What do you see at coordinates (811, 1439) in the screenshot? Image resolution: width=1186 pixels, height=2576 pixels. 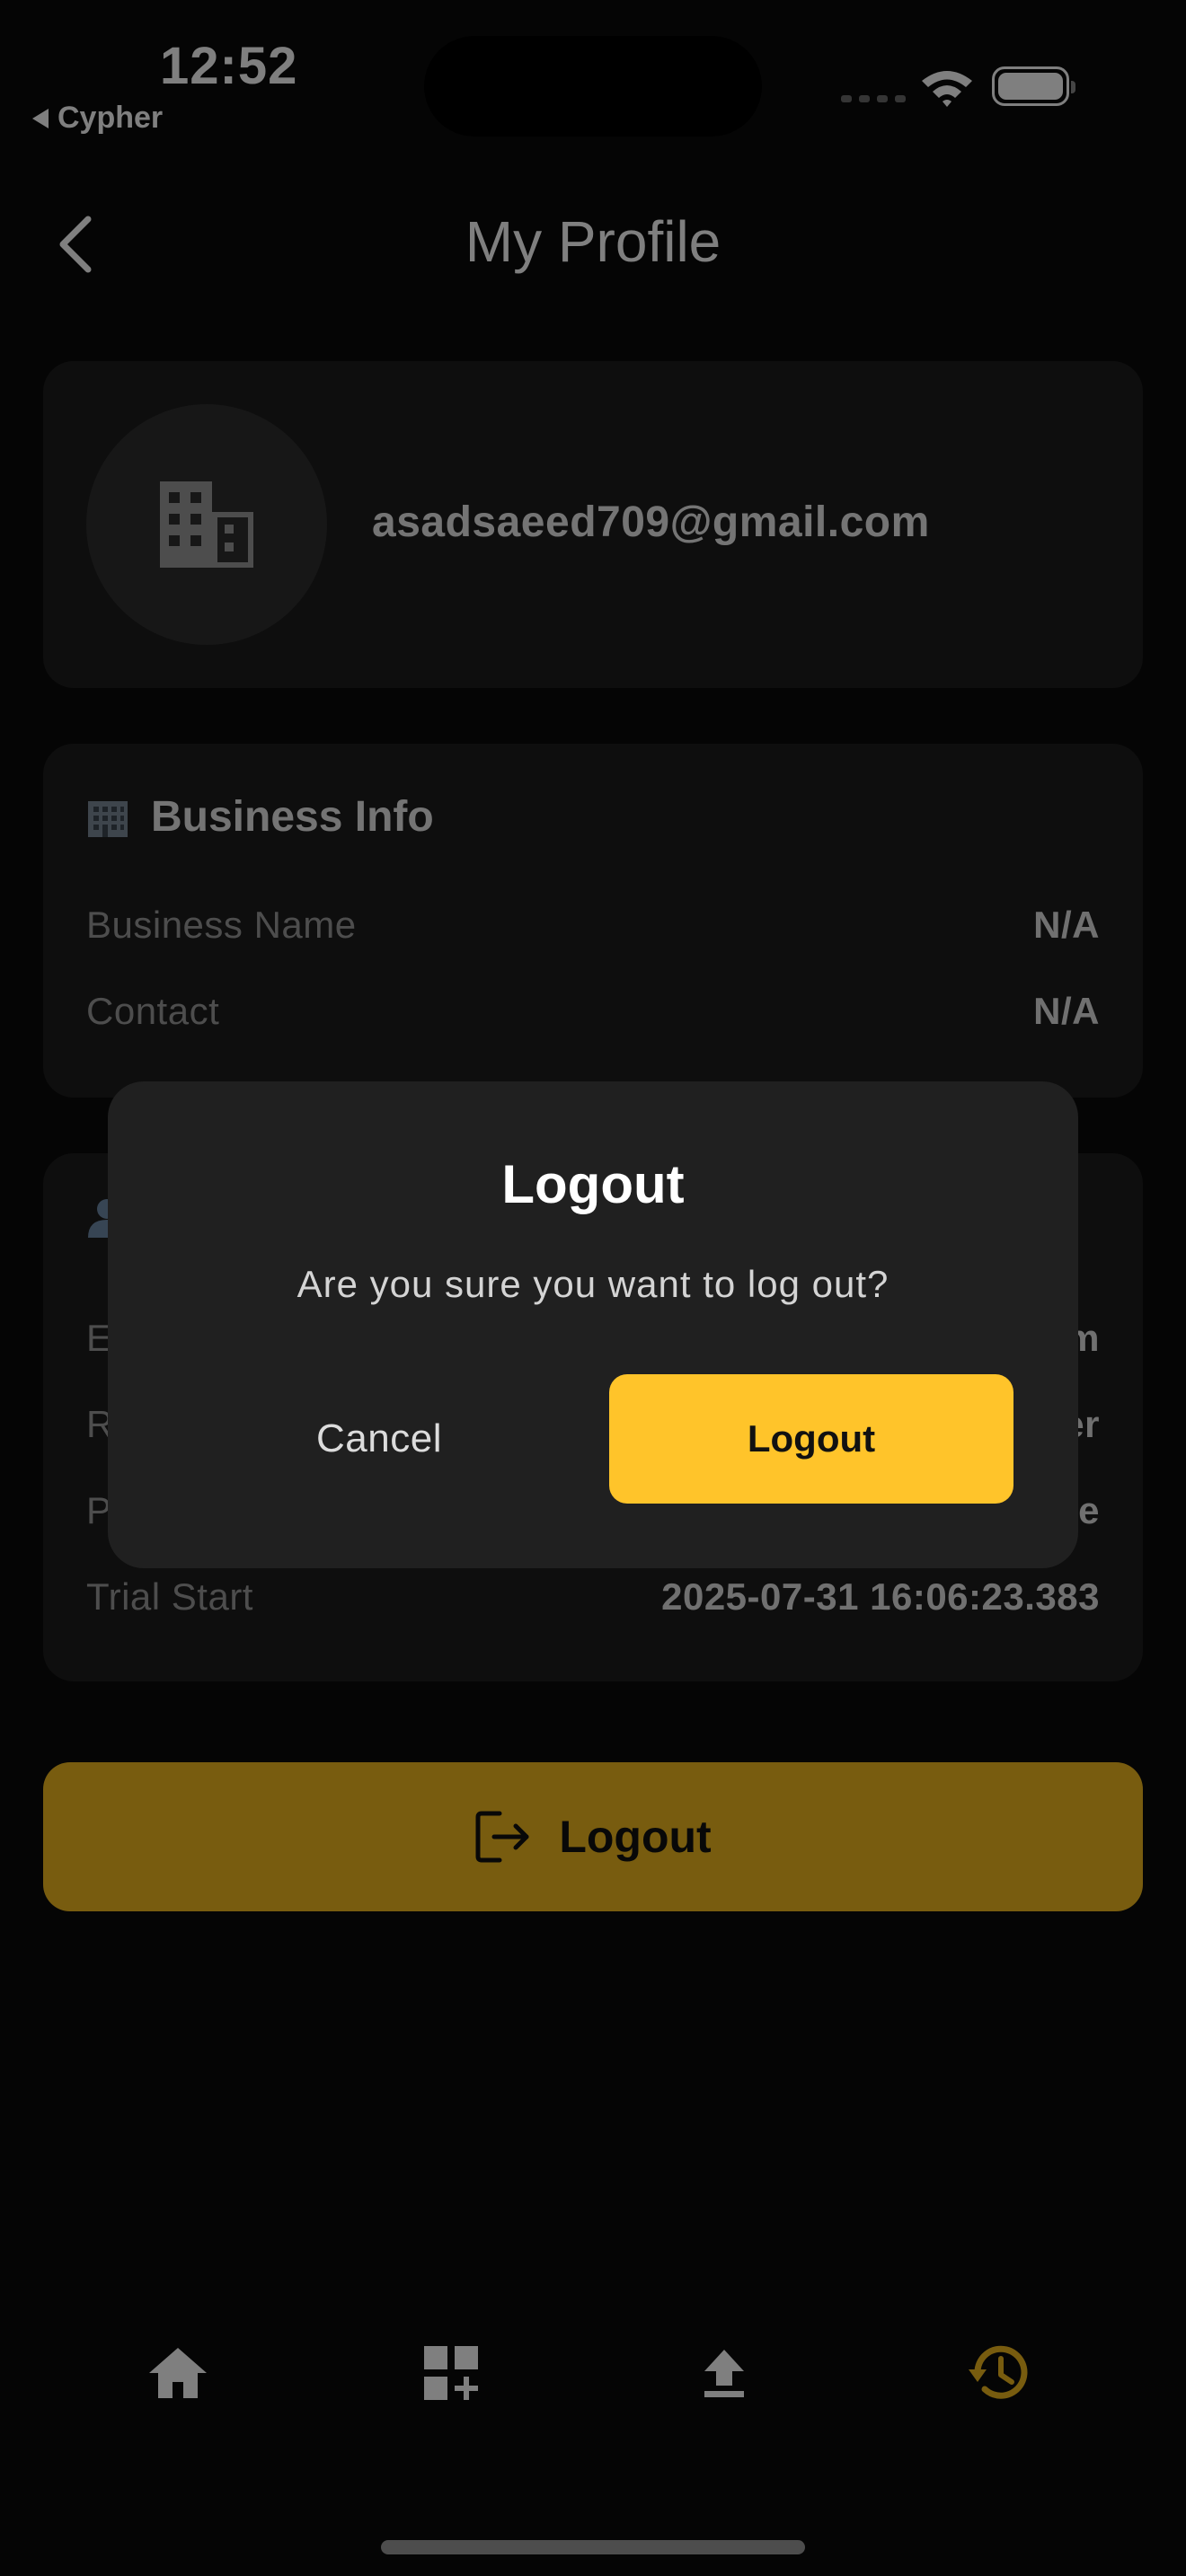 I see `confirm-logout-button: Logout` at bounding box center [811, 1439].